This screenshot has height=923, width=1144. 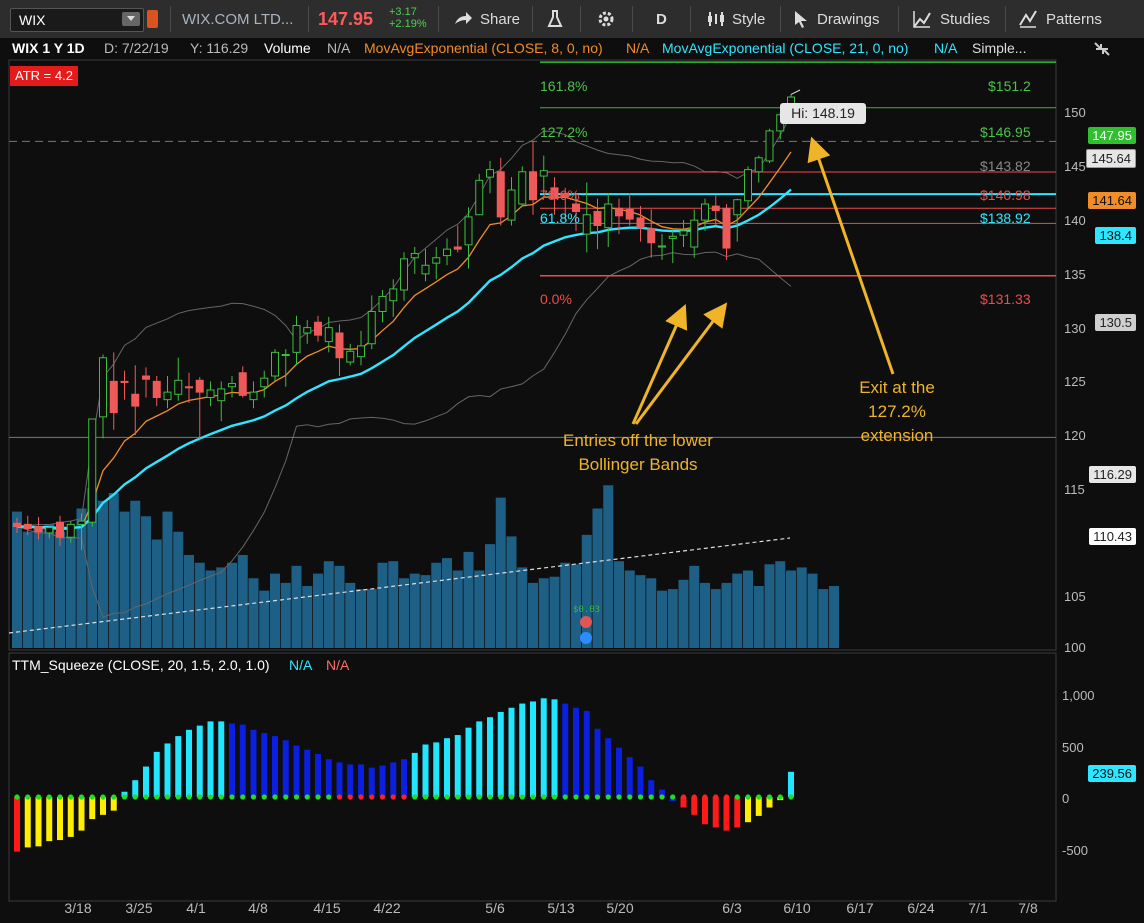 What do you see at coordinates (1102, 49) in the screenshot?
I see `collapse-icon` at bounding box center [1102, 49].